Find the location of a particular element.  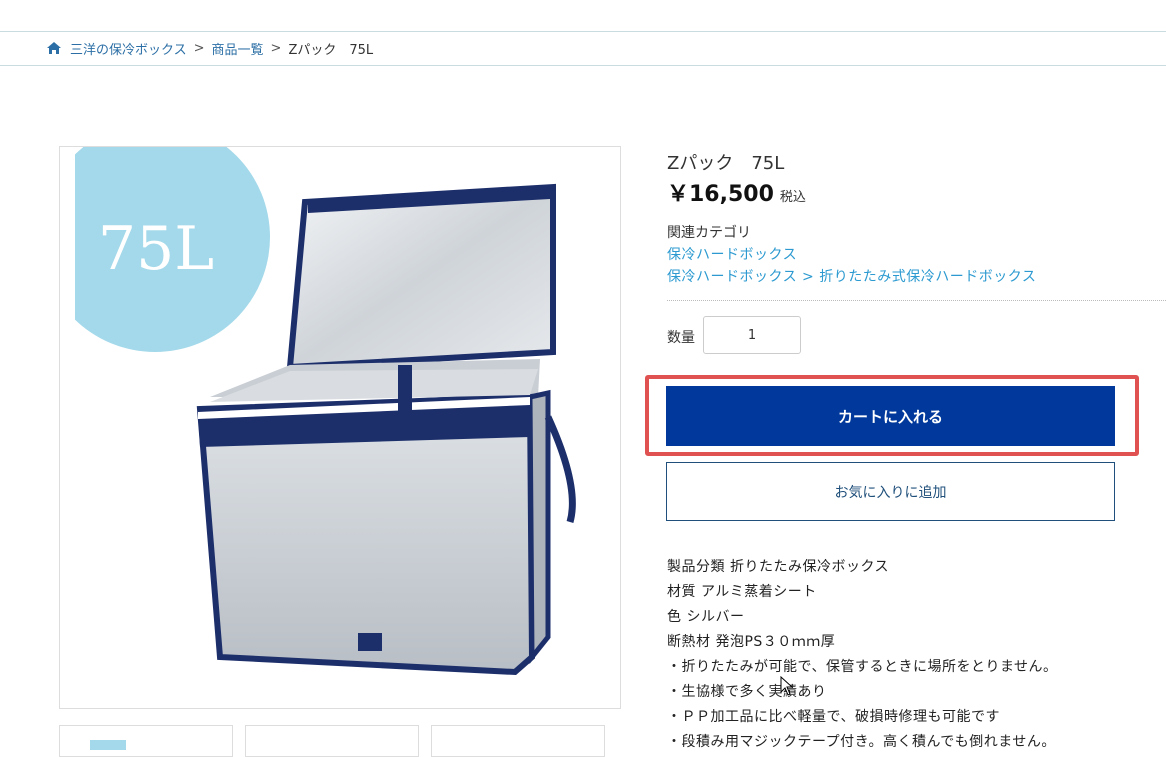

quantity-input is located at coordinates (752, 335).